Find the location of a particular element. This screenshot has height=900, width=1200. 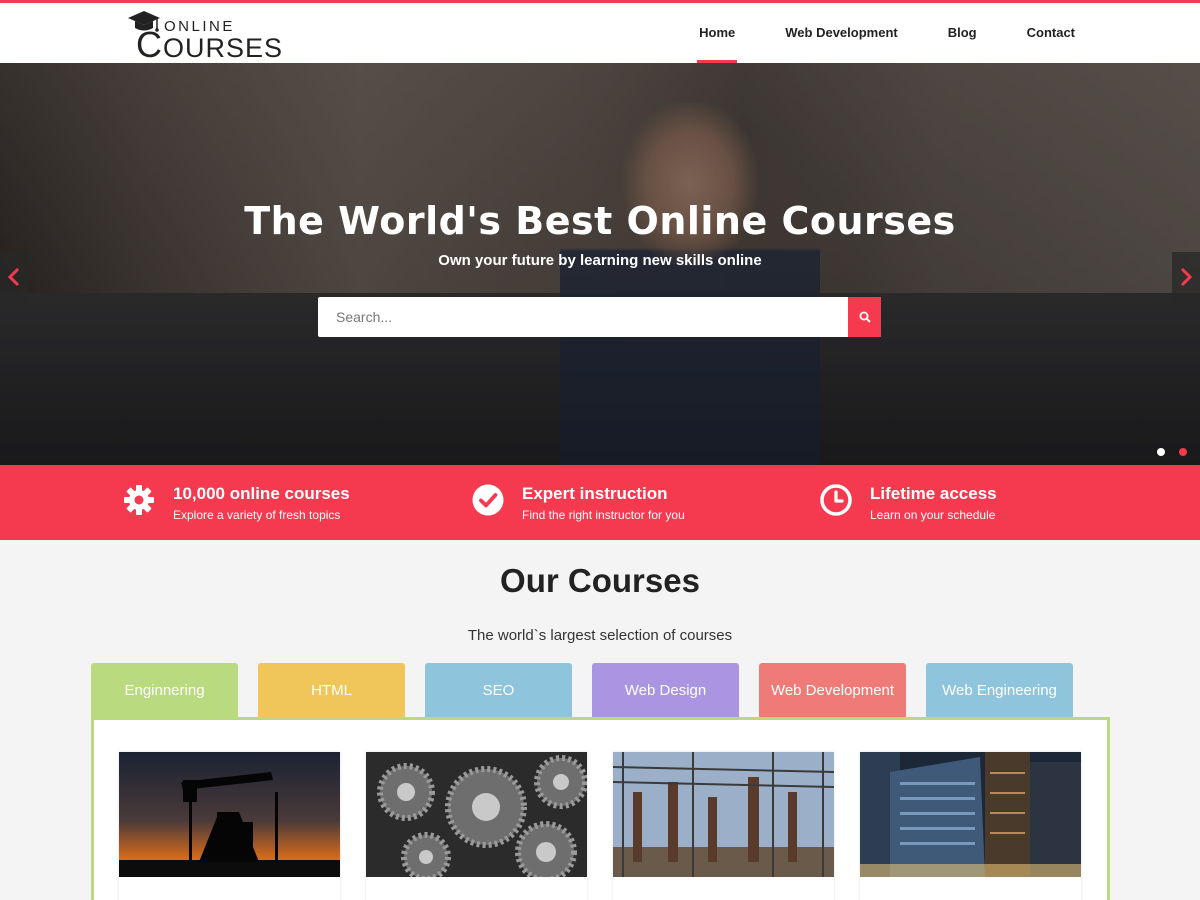

gears-machinery-image is located at coordinates (476, 814).